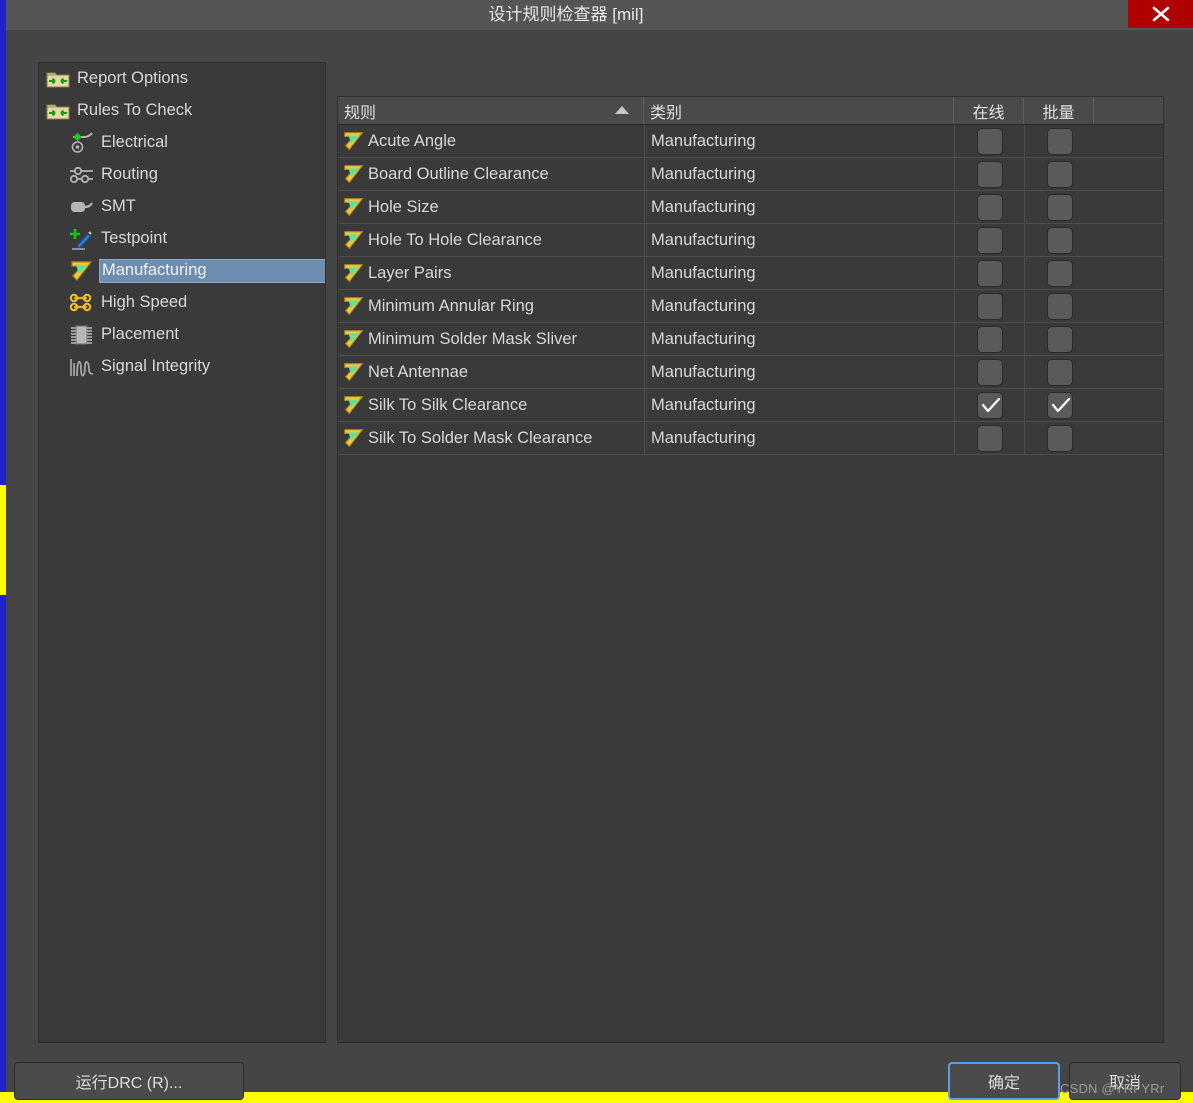 The image size is (1193, 1103). I want to click on routing-icon, so click(82, 175).